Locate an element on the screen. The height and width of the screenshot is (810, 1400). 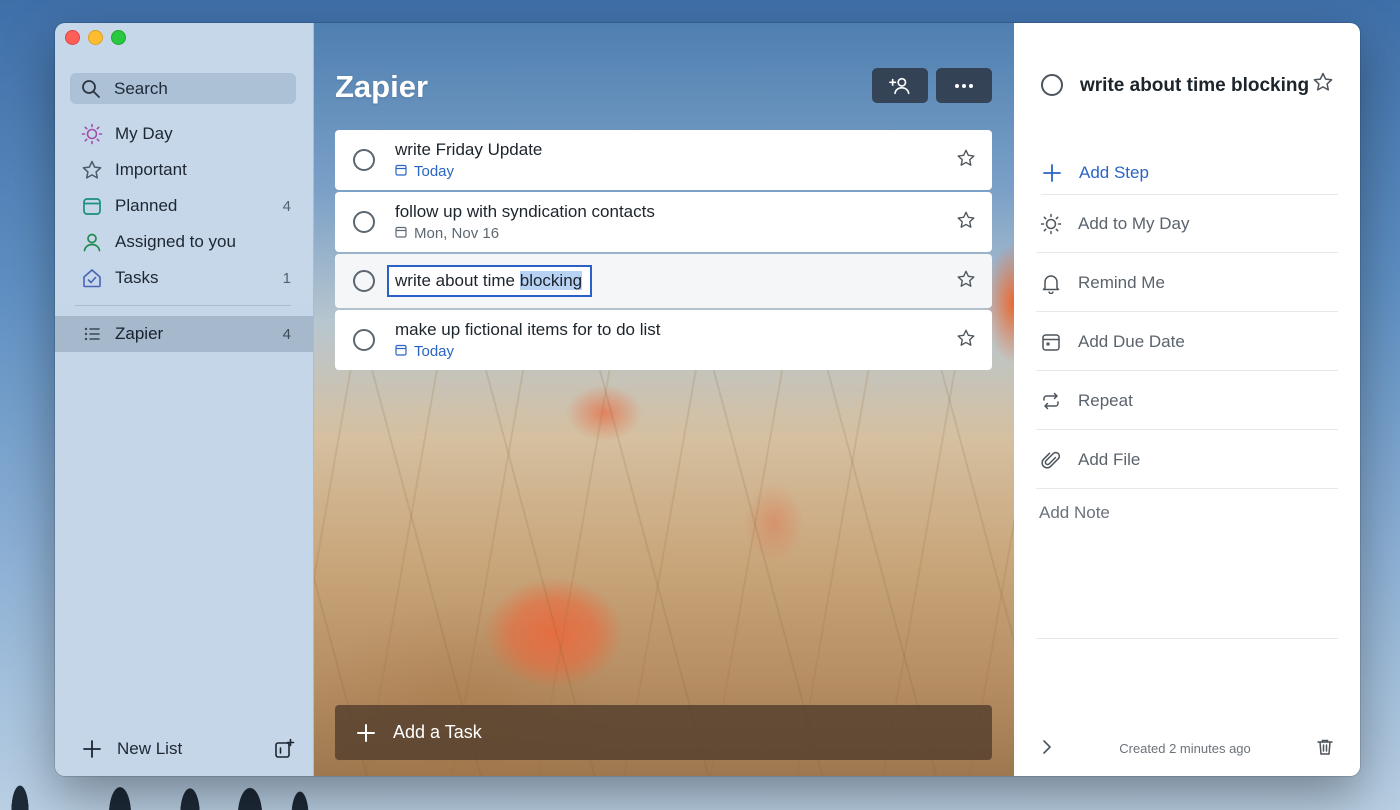
minimize-window-button is located at coordinates (95, 37).